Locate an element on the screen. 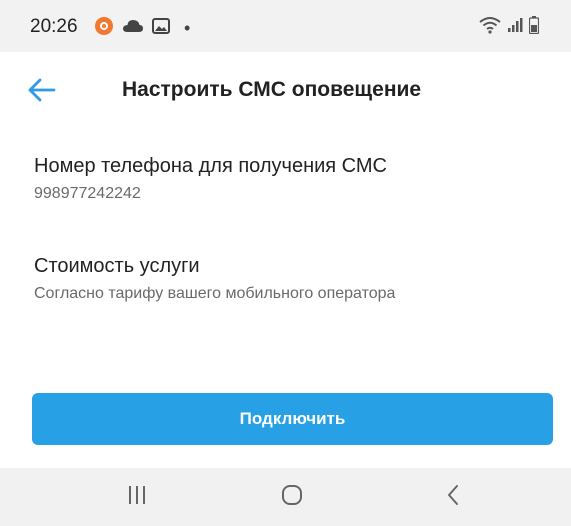 The height and width of the screenshot is (526, 571). service-cost-label: Стоимость услуги is located at coordinates (117, 266).